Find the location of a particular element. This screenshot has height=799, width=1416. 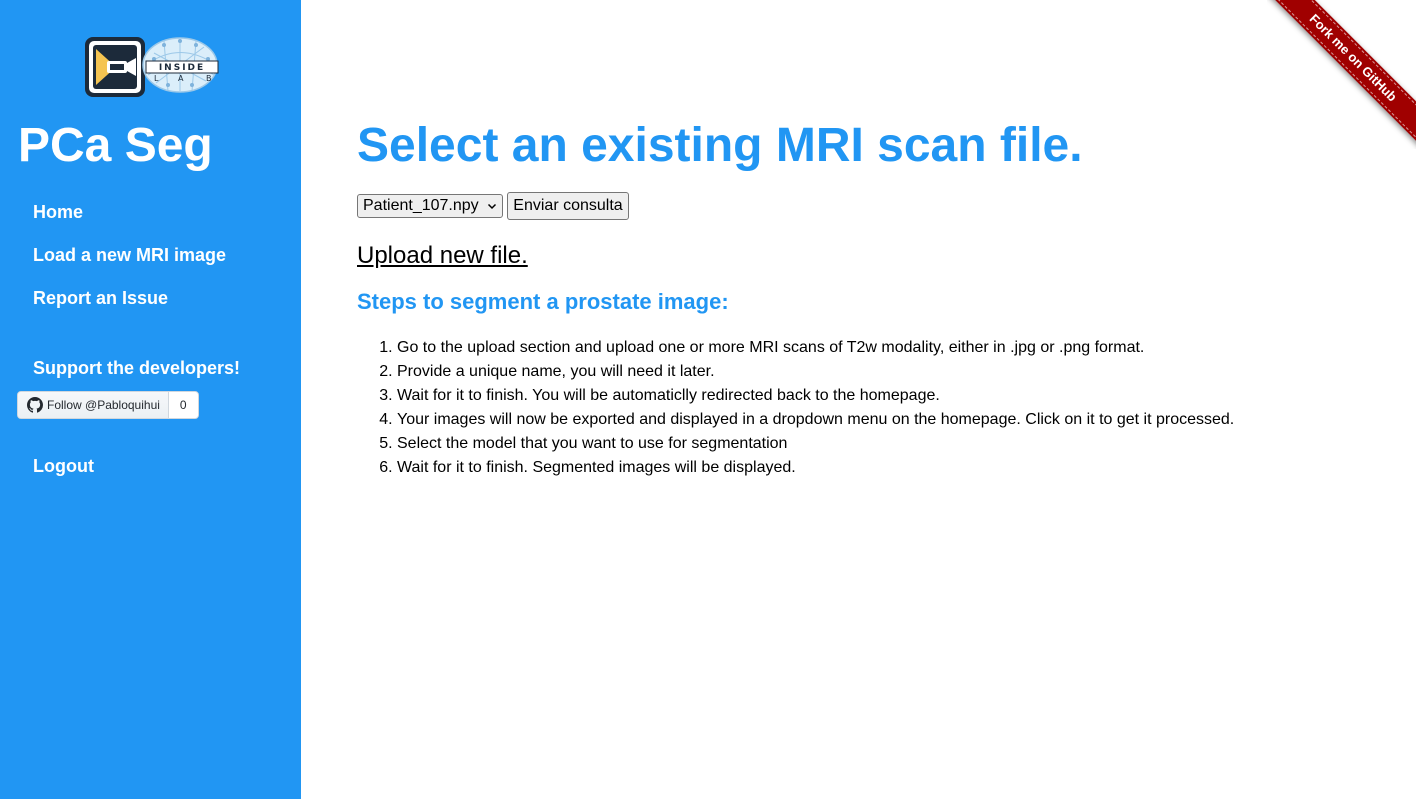

nav-home: Home is located at coordinates (58, 212).